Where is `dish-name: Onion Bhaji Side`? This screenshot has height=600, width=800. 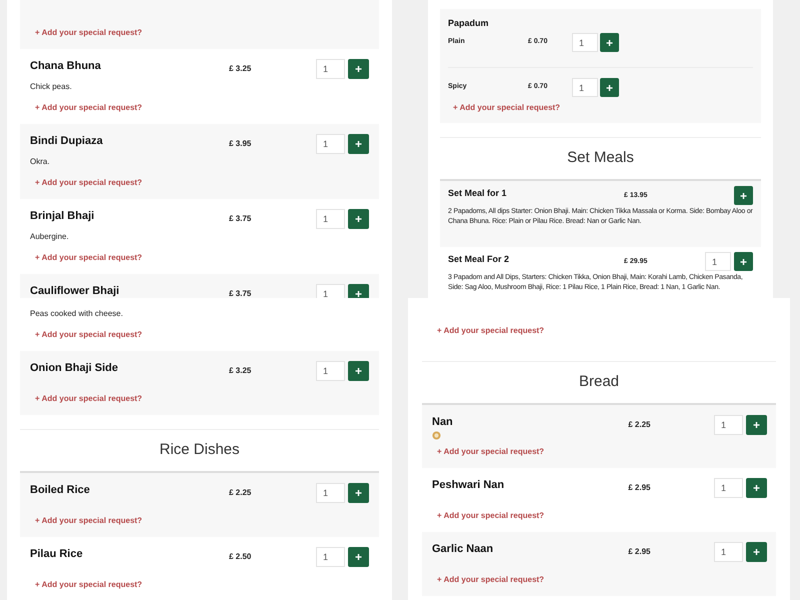
dish-name: Onion Bhaji Side is located at coordinates (75, 368).